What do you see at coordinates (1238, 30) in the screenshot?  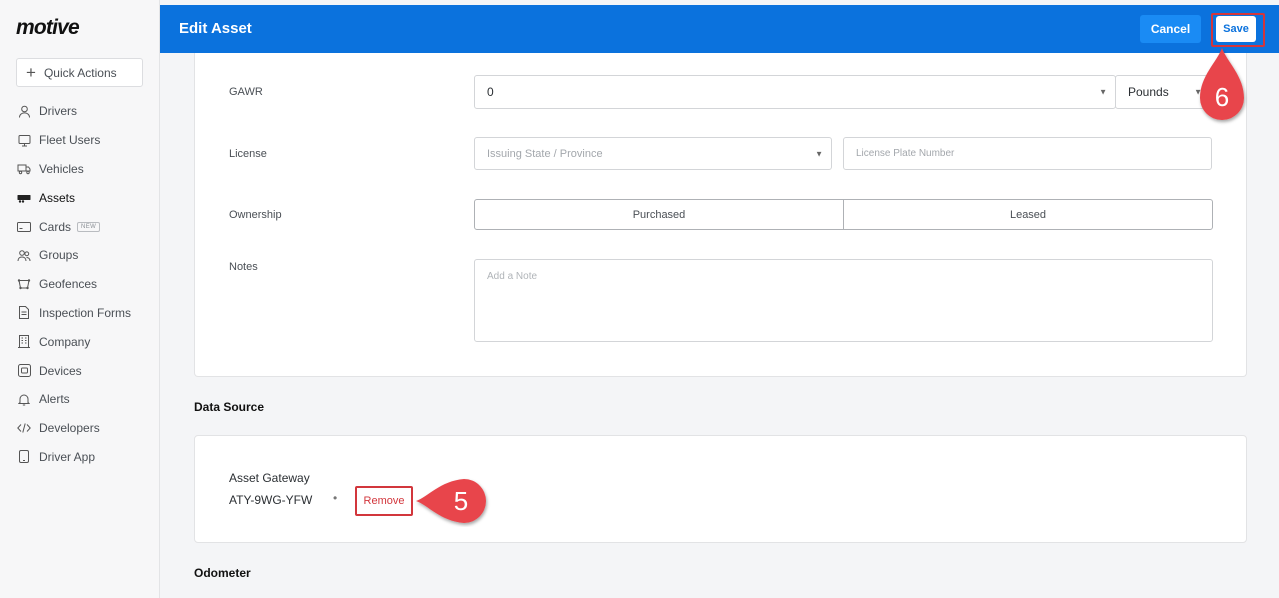 I see `save-highlight-box` at bounding box center [1238, 30].